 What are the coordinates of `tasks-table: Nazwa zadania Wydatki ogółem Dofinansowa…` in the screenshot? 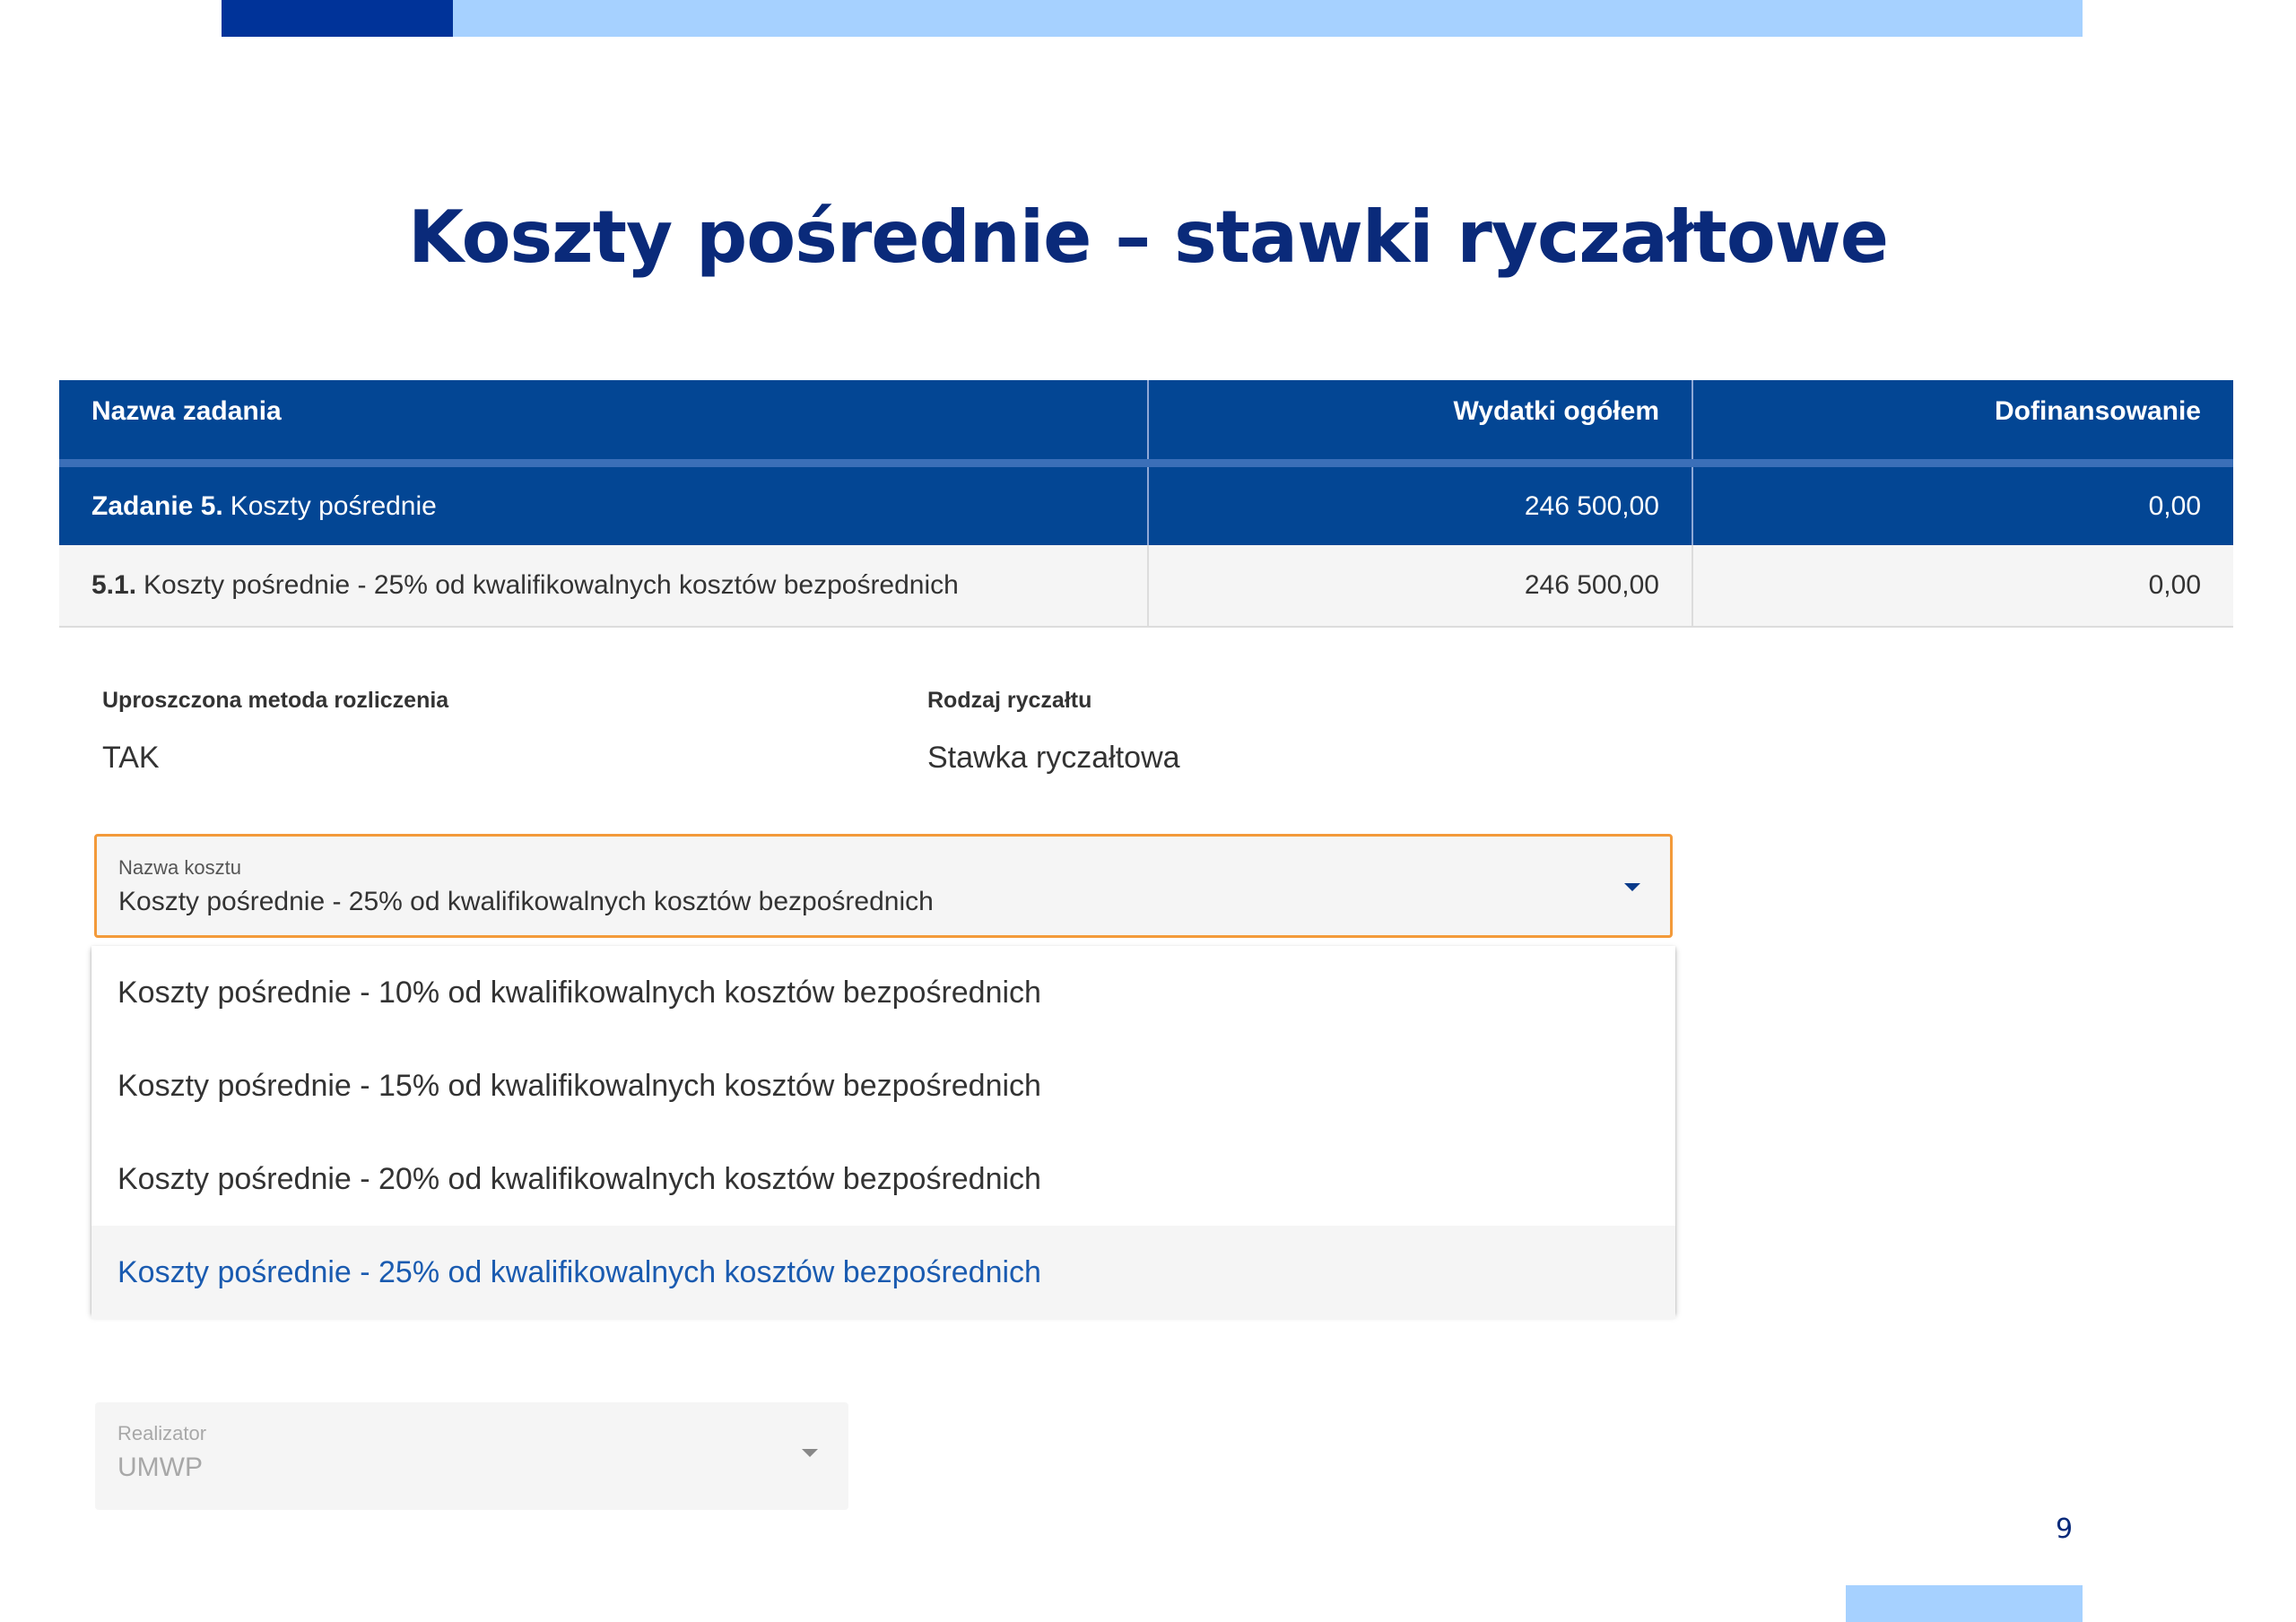 It's located at (1146, 504).